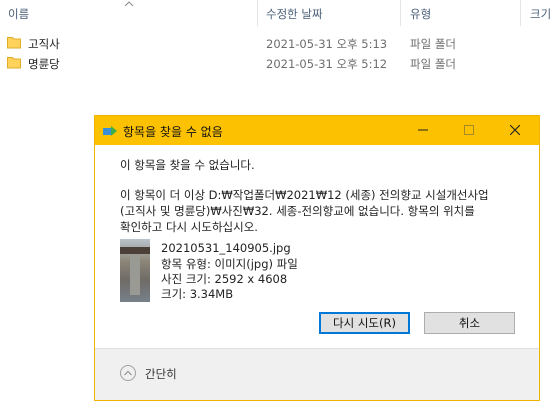 The height and width of the screenshot is (420, 560). I want to click on column-modified: 수정한 날짜, so click(294, 14).